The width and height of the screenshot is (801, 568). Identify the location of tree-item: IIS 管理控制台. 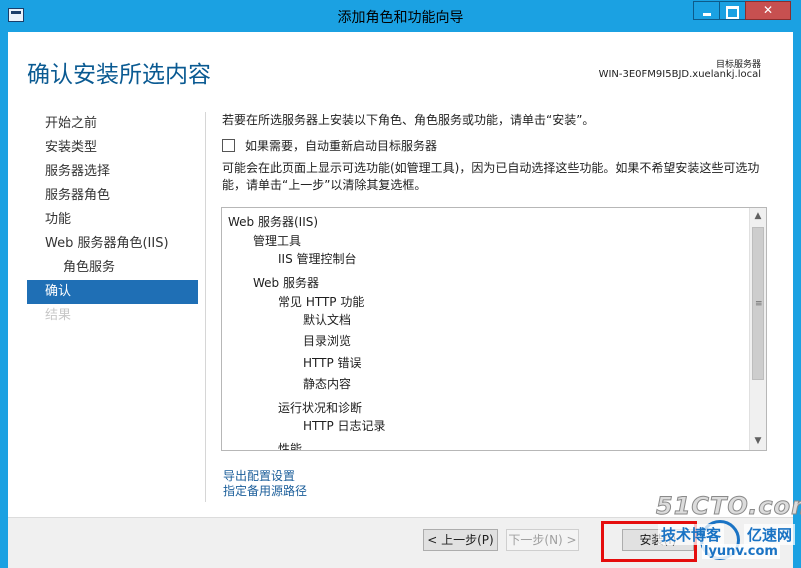
(317, 259).